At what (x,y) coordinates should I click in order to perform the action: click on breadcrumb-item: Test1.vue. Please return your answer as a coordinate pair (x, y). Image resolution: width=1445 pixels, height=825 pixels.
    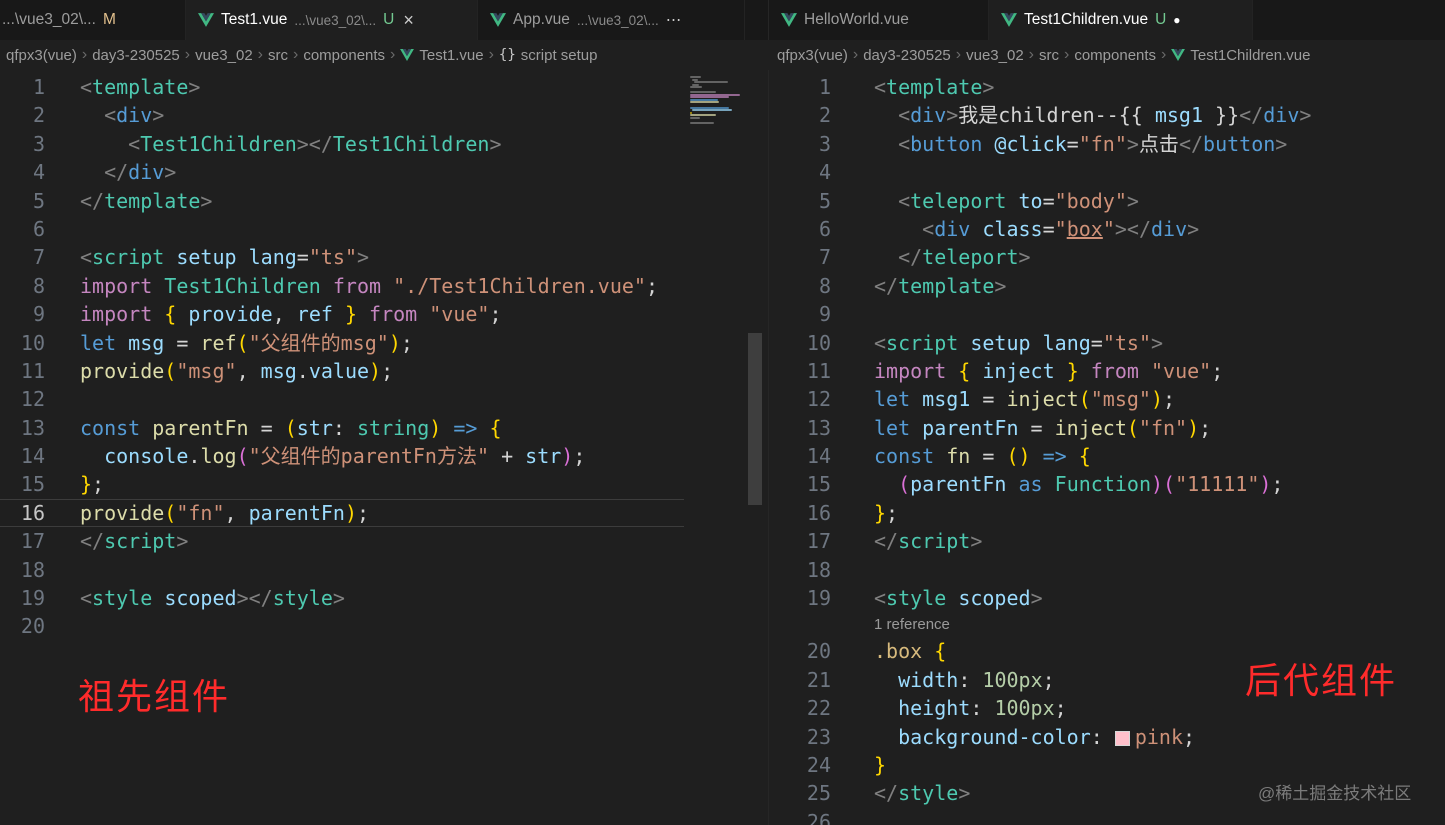
    Looking at the image, I should click on (442, 55).